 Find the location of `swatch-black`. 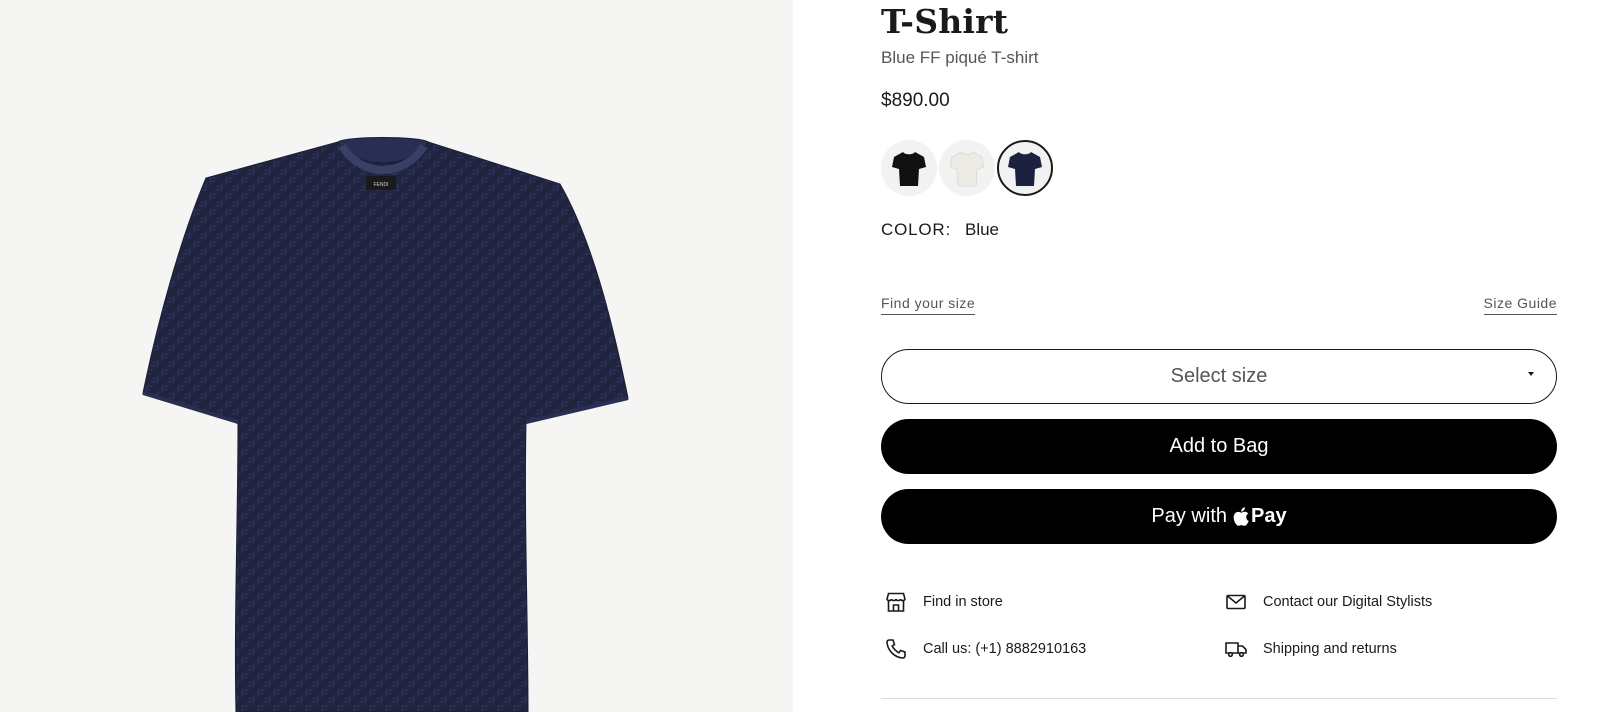

swatch-black is located at coordinates (909, 168).